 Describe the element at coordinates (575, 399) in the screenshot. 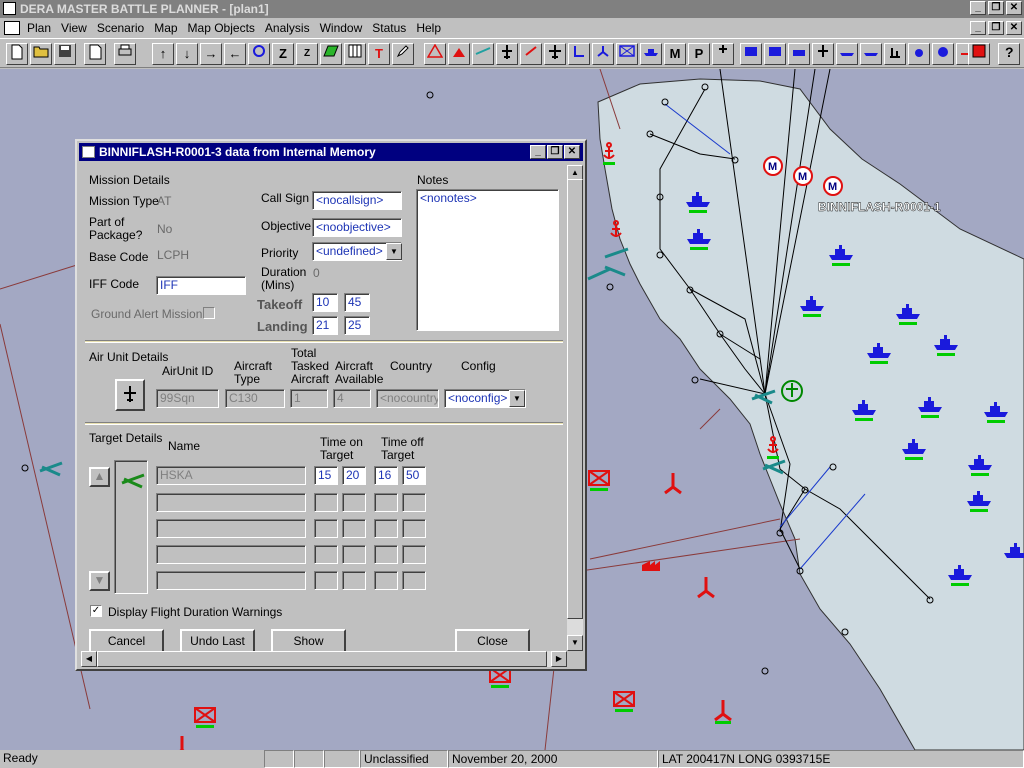

I see `scroll-thumb` at that location.